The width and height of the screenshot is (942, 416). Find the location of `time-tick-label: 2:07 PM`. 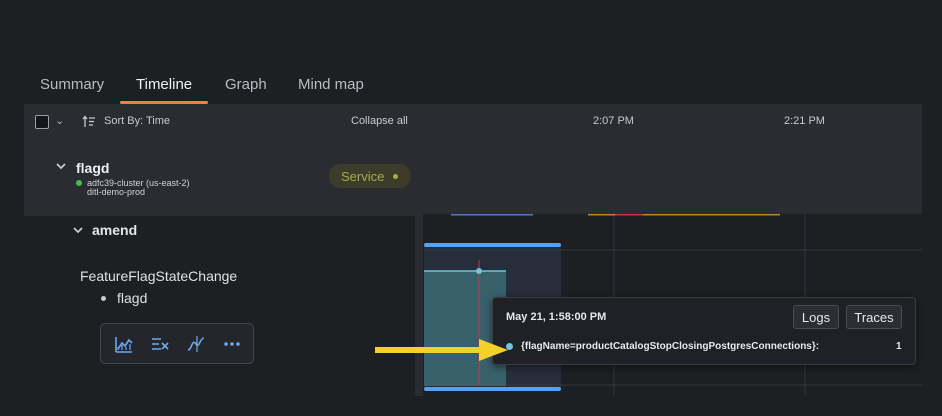

time-tick-label: 2:07 PM is located at coordinates (613, 121).